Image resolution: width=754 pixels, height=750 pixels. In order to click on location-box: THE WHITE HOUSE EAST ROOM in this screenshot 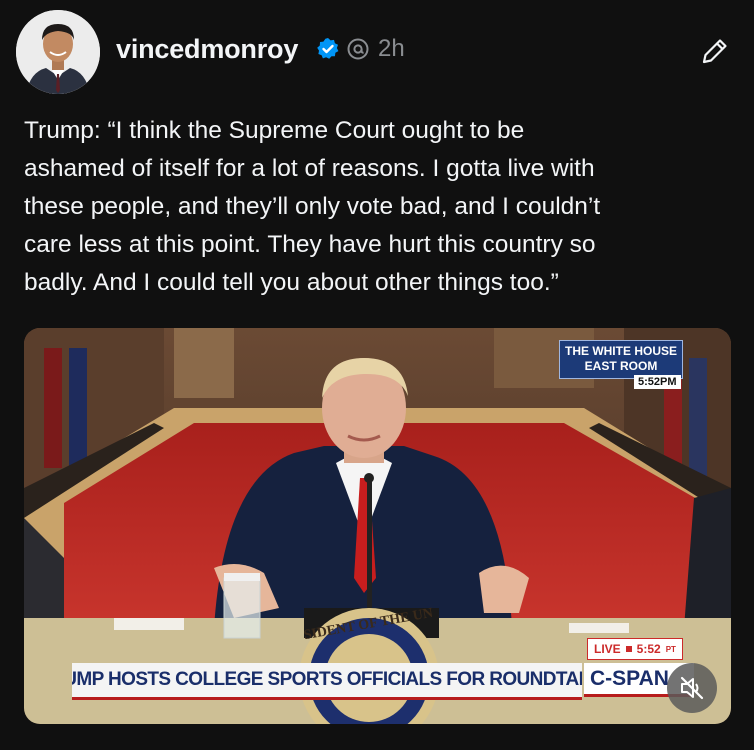, I will do `click(621, 359)`.